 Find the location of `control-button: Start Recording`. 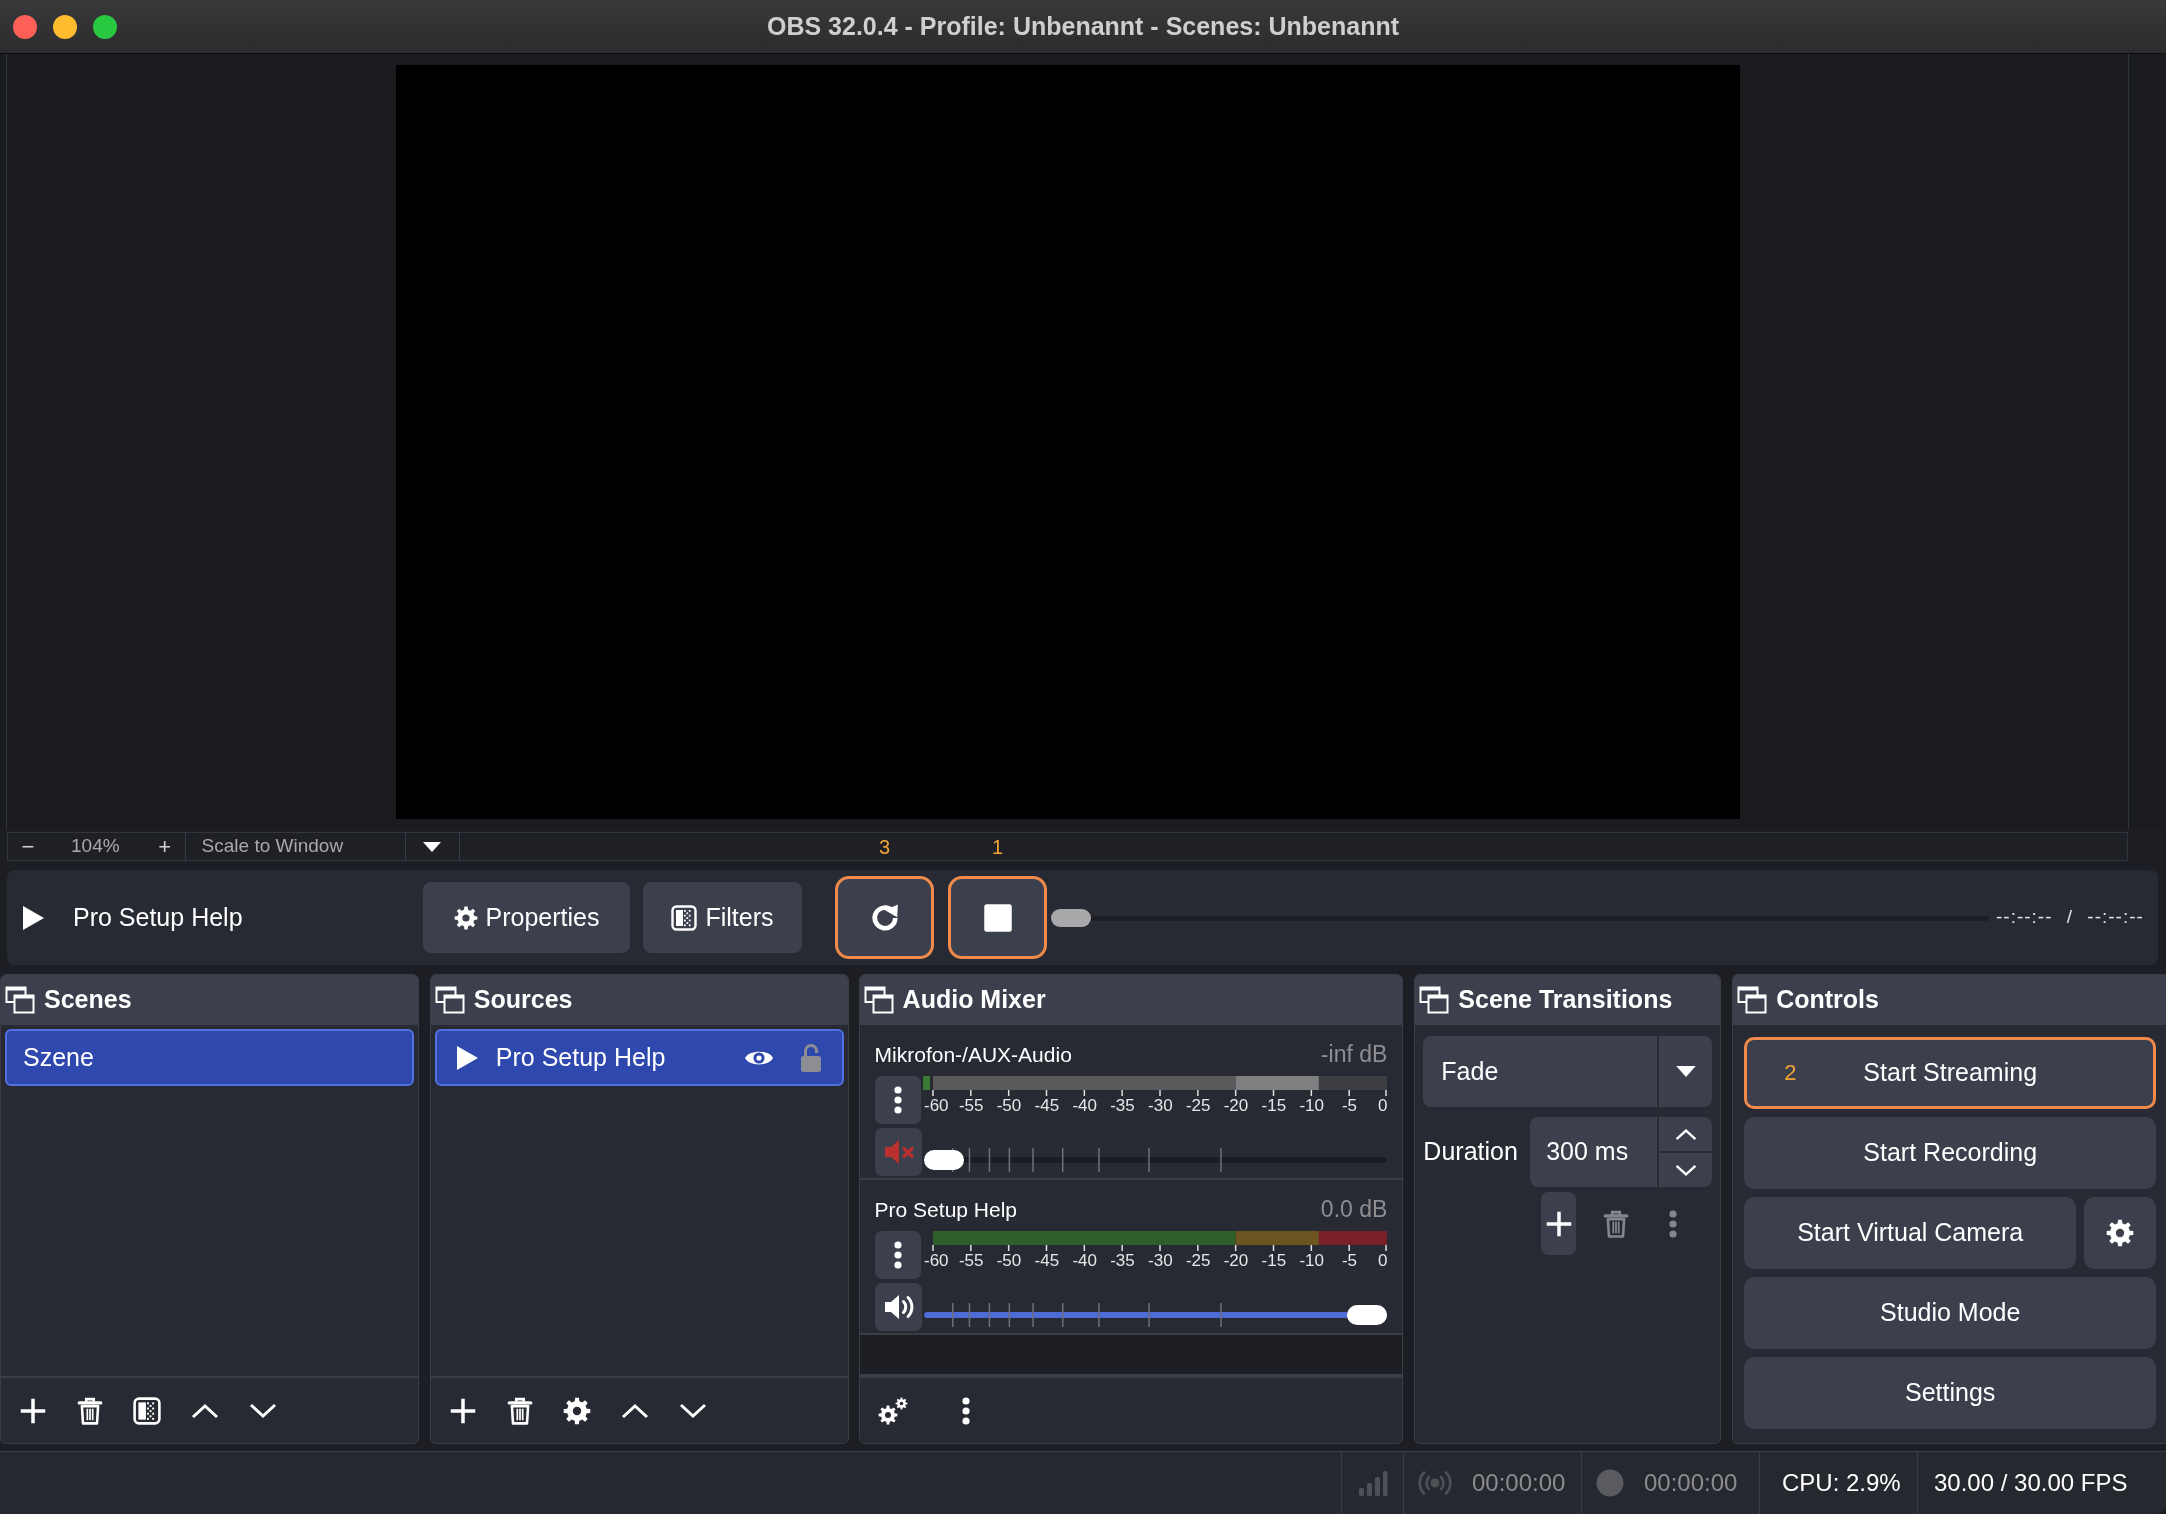

control-button: Start Recording is located at coordinates (1950, 1153).